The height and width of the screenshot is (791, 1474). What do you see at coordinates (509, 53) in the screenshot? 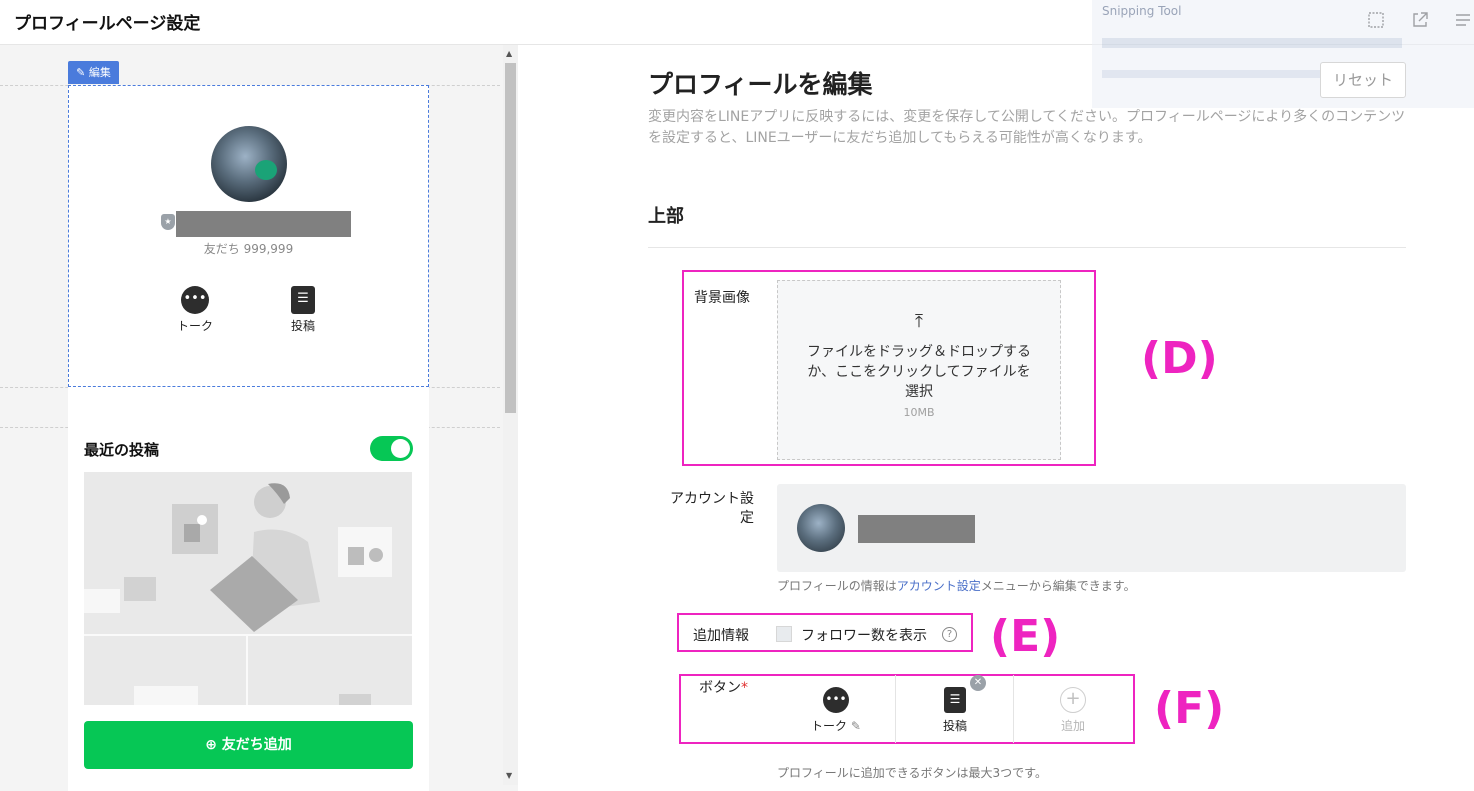
I see `scroll-up-icon: ▲` at bounding box center [509, 53].